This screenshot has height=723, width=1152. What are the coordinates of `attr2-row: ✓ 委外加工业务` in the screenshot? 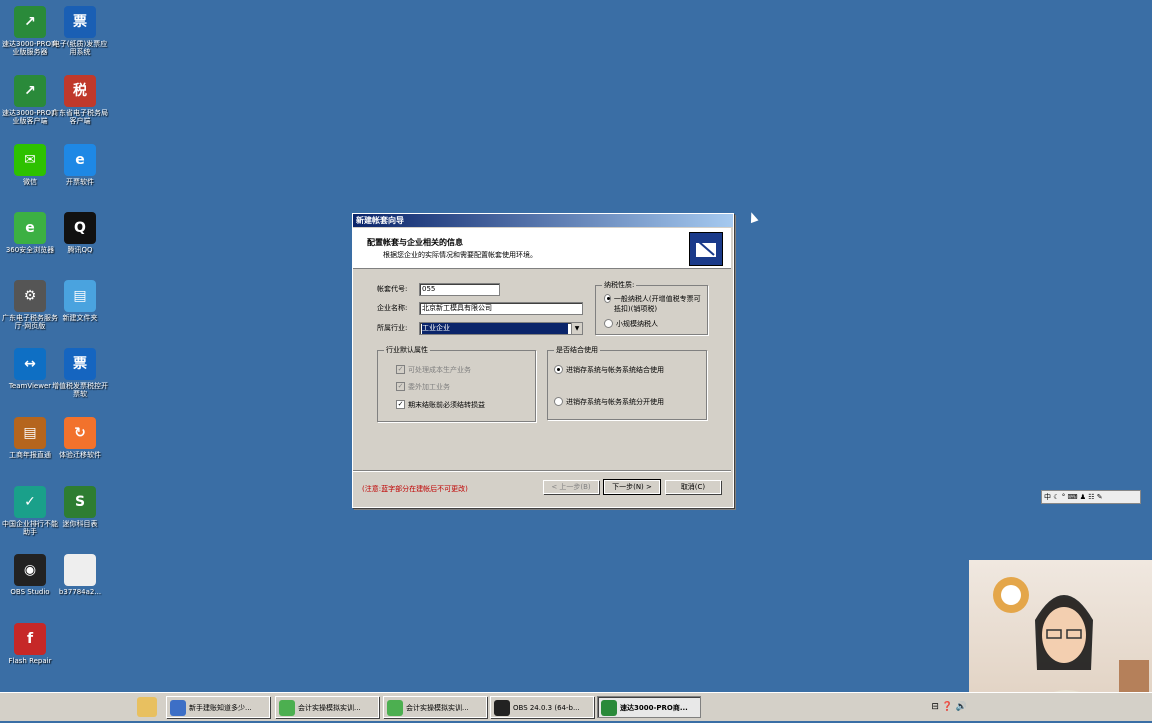 It's located at (423, 387).